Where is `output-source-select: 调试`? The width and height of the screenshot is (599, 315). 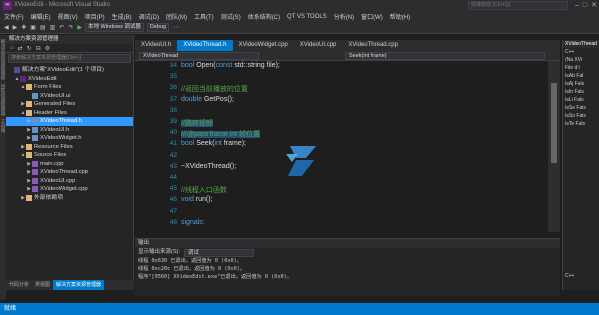
output-source-select: 调试 is located at coordinates (218, 252).